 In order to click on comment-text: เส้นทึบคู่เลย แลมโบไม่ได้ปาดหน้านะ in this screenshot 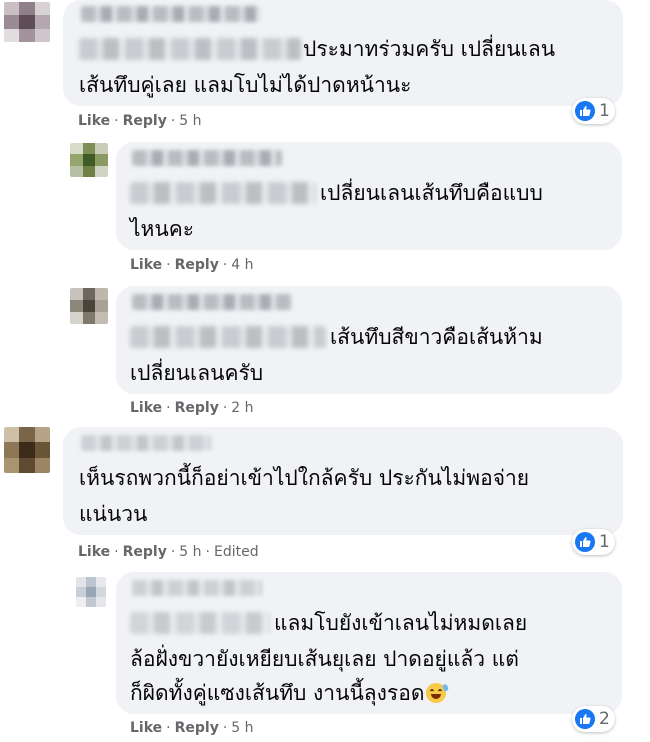, I will do `click(245, 85)`.